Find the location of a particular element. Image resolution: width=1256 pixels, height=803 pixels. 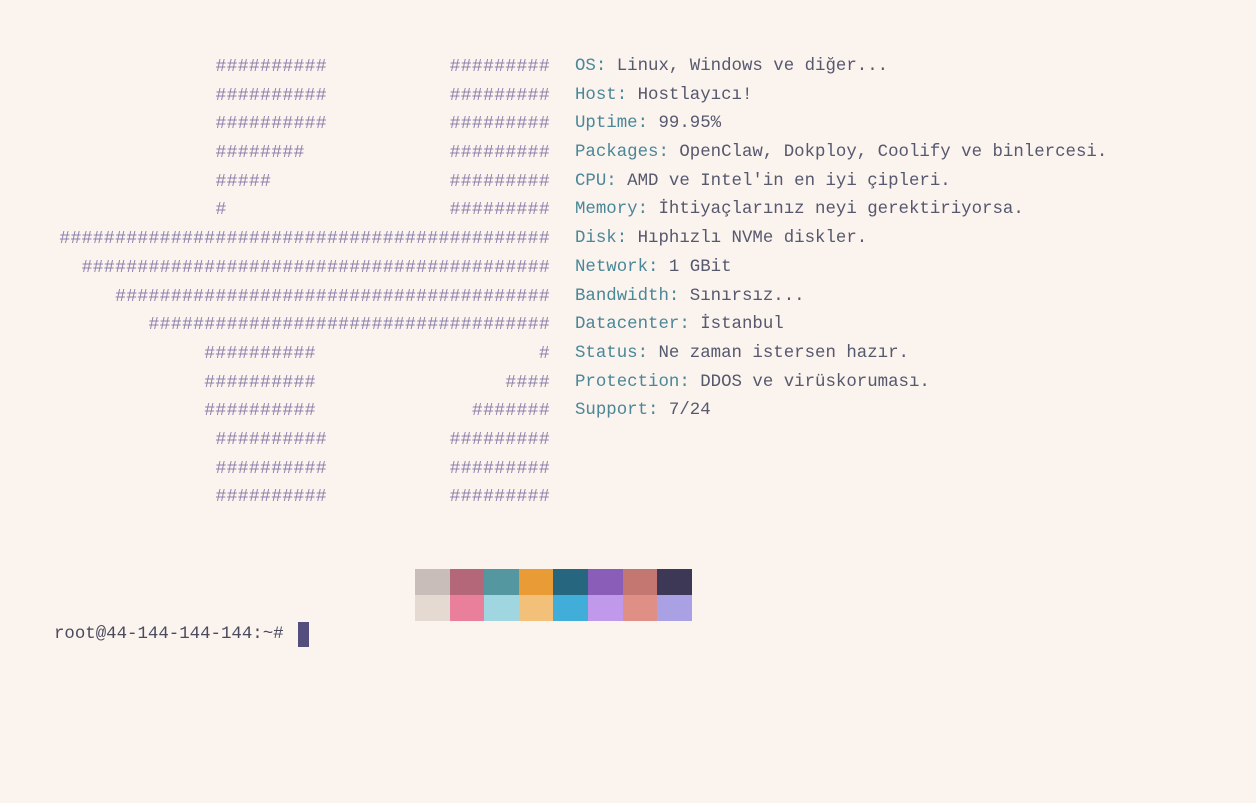

system-info-row: Support: 7/24 is located at coordinates (910, 411).